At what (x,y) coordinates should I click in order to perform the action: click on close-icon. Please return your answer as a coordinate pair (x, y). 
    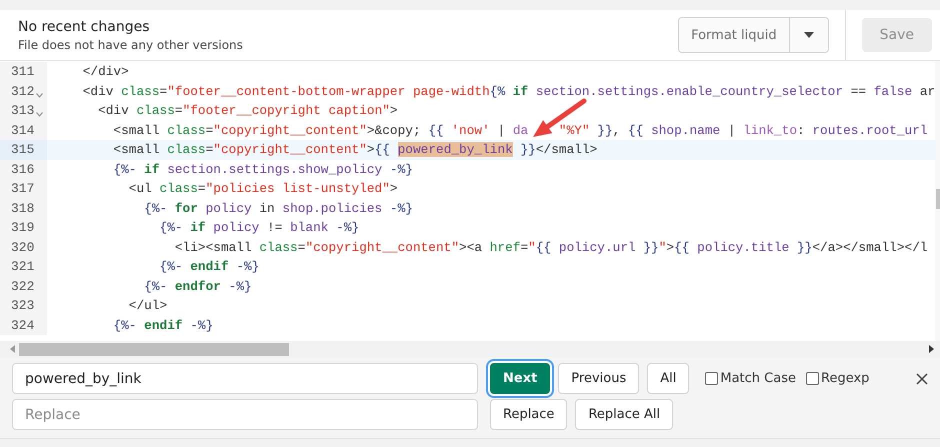
    Looking at the image, I should click on (922, 378).